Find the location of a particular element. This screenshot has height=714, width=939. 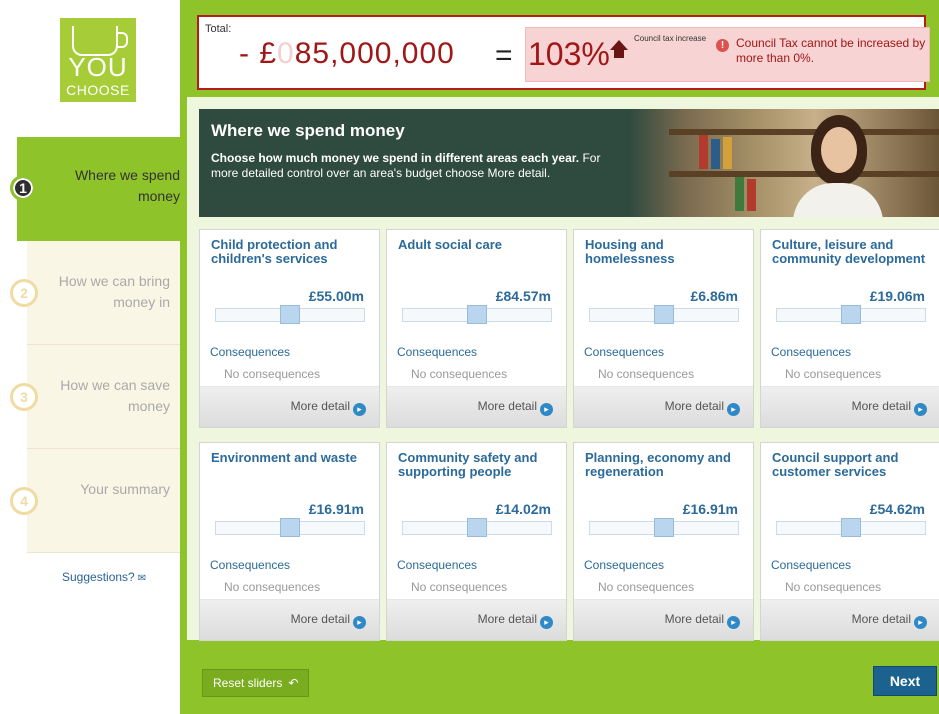

card-amount: £54.62m is located at coordinates (897, 509).